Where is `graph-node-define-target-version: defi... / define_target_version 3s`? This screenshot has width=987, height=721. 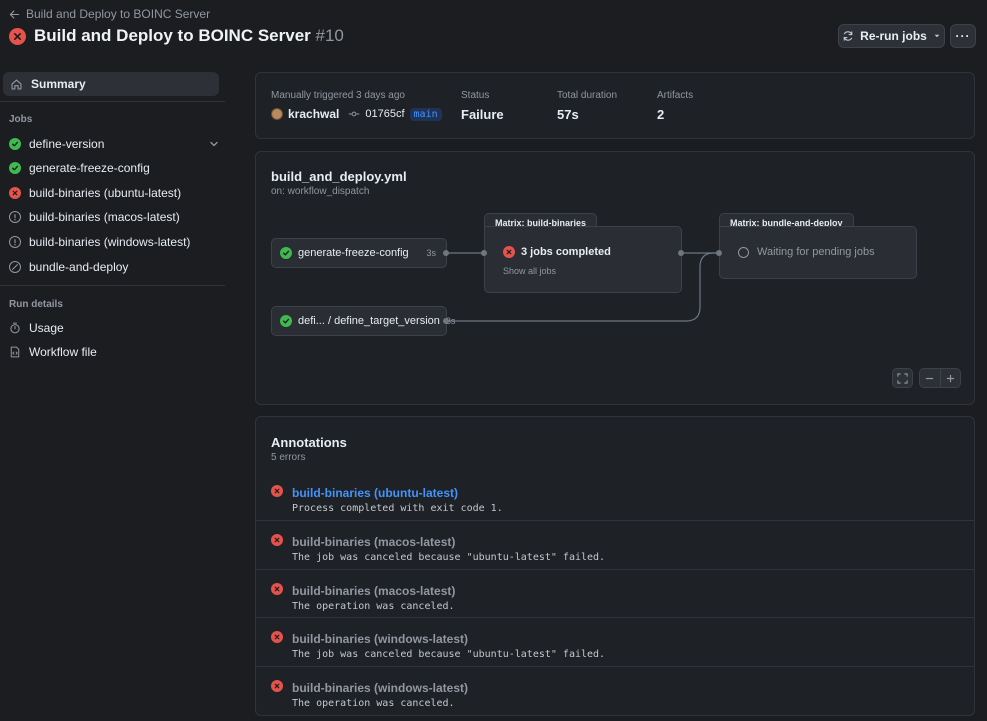
graph-node-define-target-version: defi... / define_target_version 3s is located at coordinates (363, 321).